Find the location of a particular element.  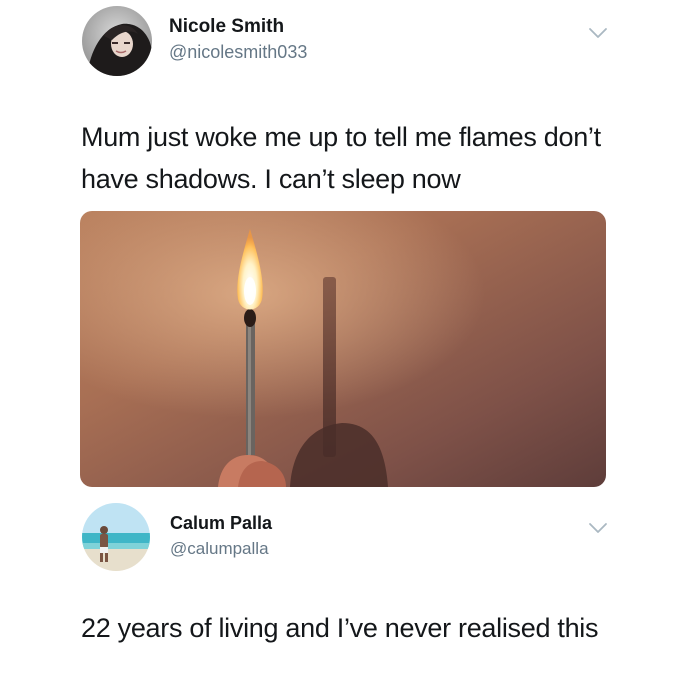

display-name: Calum Palla is located at coordinates (221, 523).